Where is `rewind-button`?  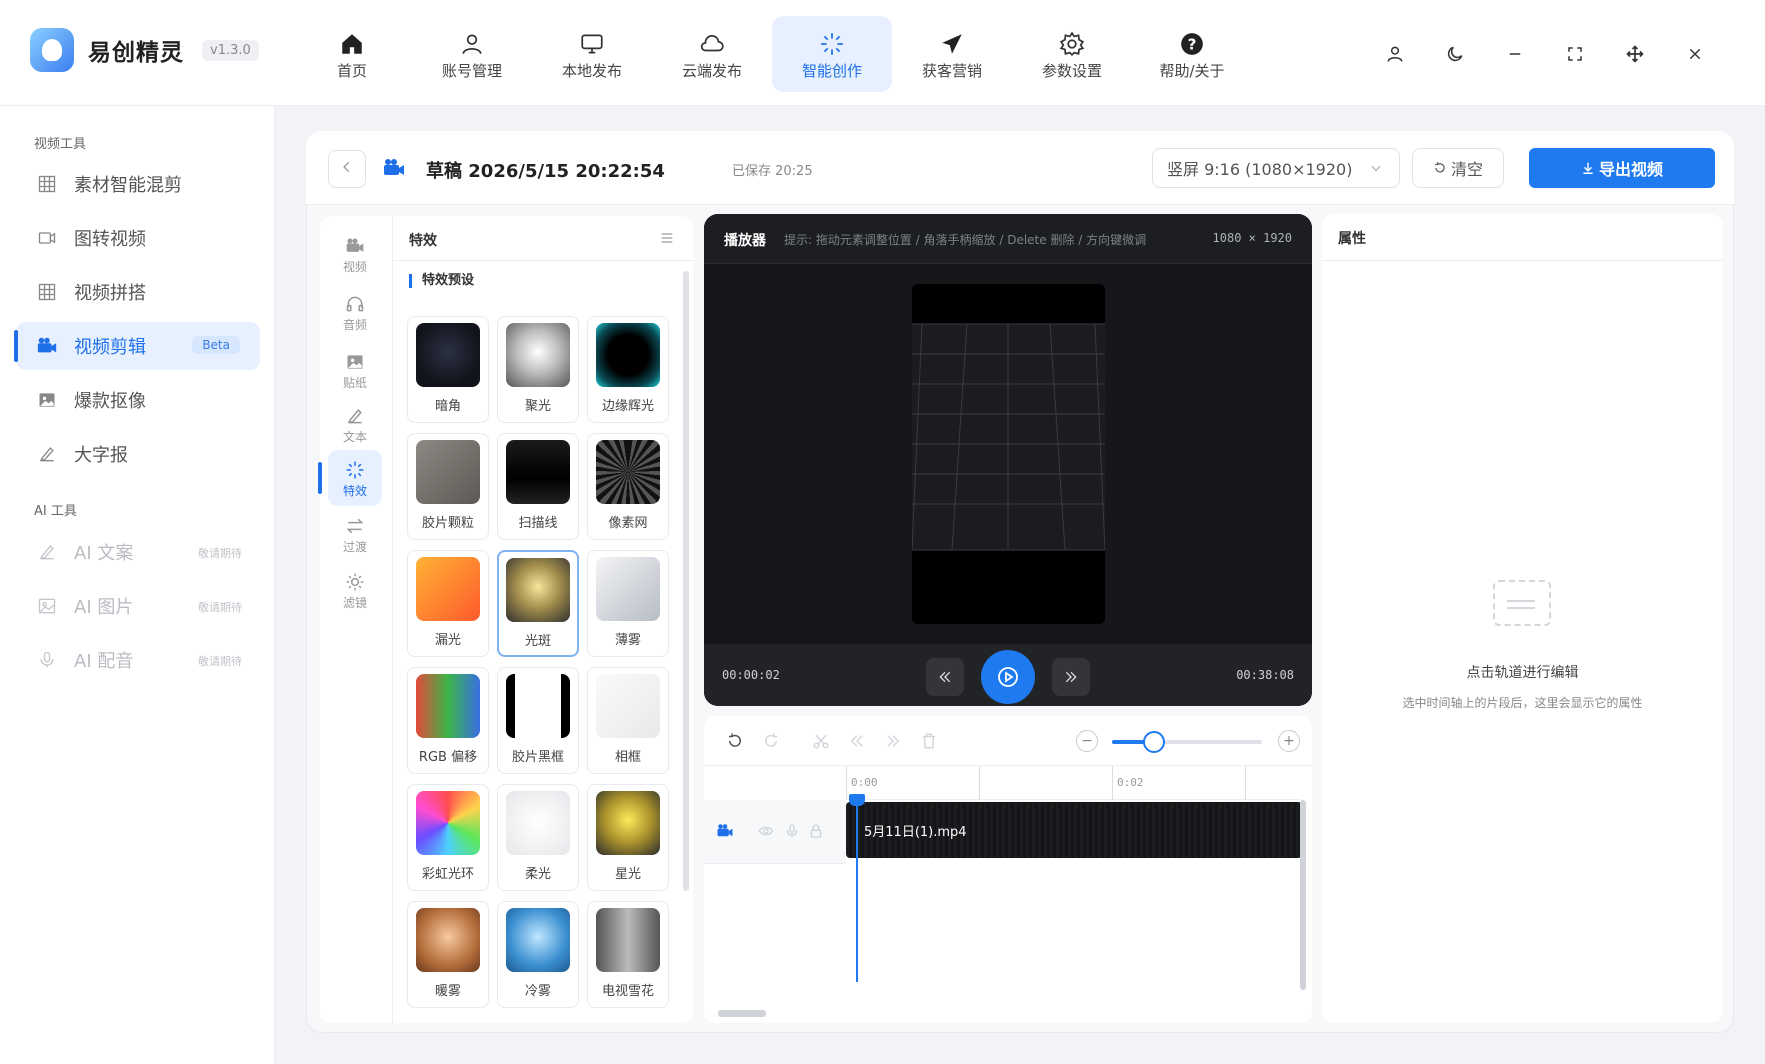
rewind-button is located at coordinates (945, 677).